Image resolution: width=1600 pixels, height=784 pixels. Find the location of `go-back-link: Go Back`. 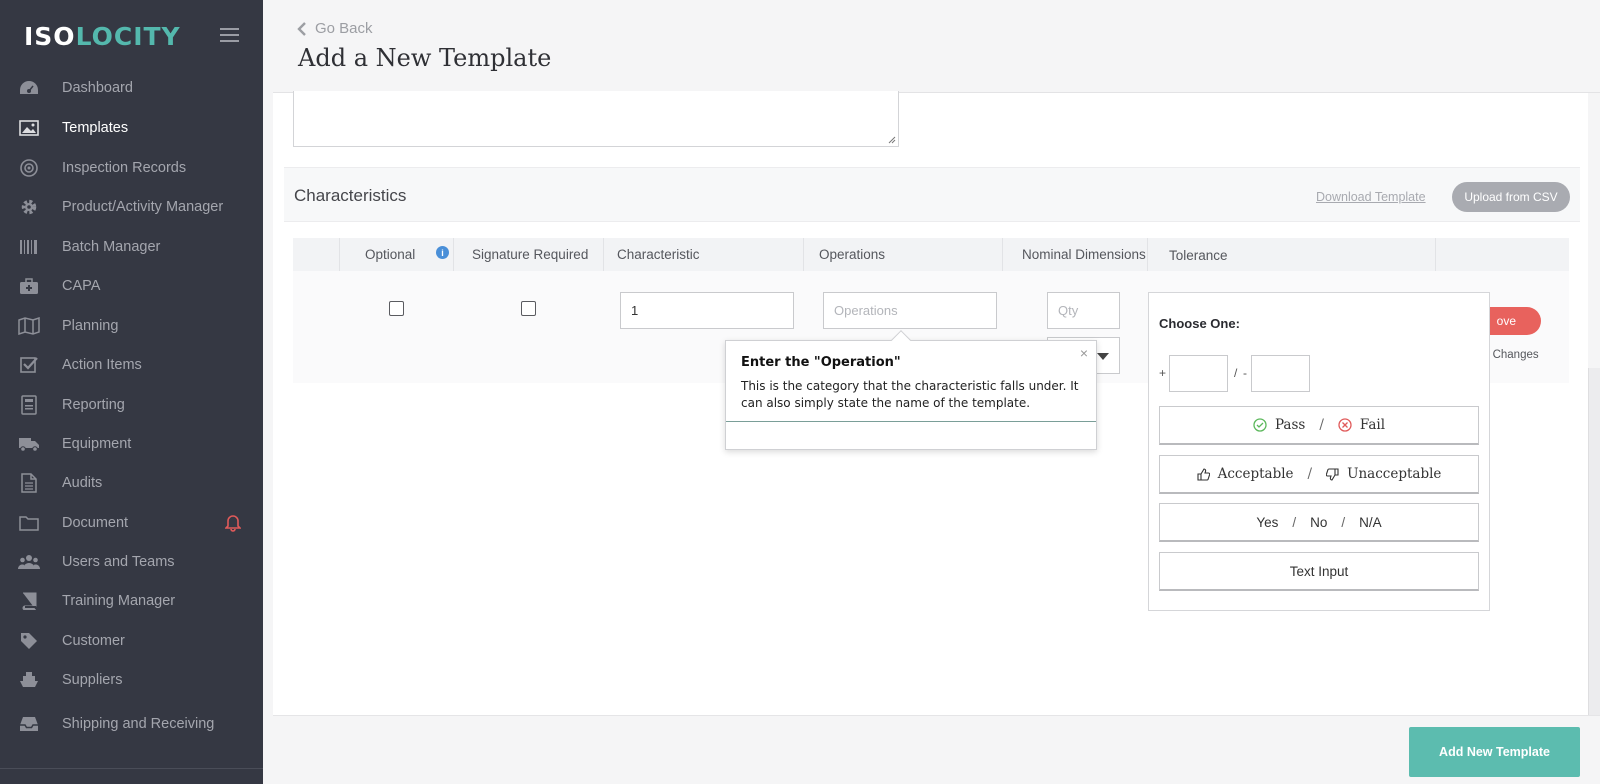

go-back-link: Go Back is located at coordinates (335, 28).